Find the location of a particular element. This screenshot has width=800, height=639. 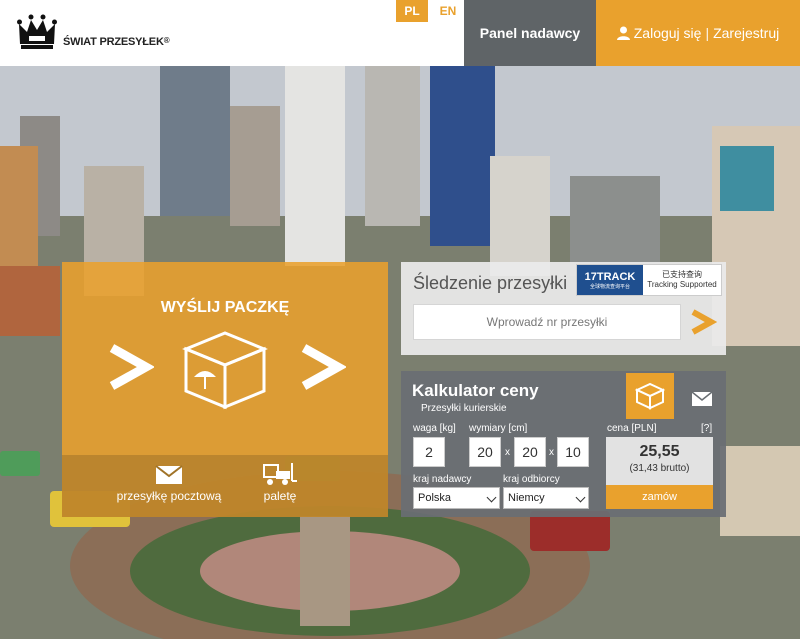

price-value: 25,55 is located at coordinates (659, 451).